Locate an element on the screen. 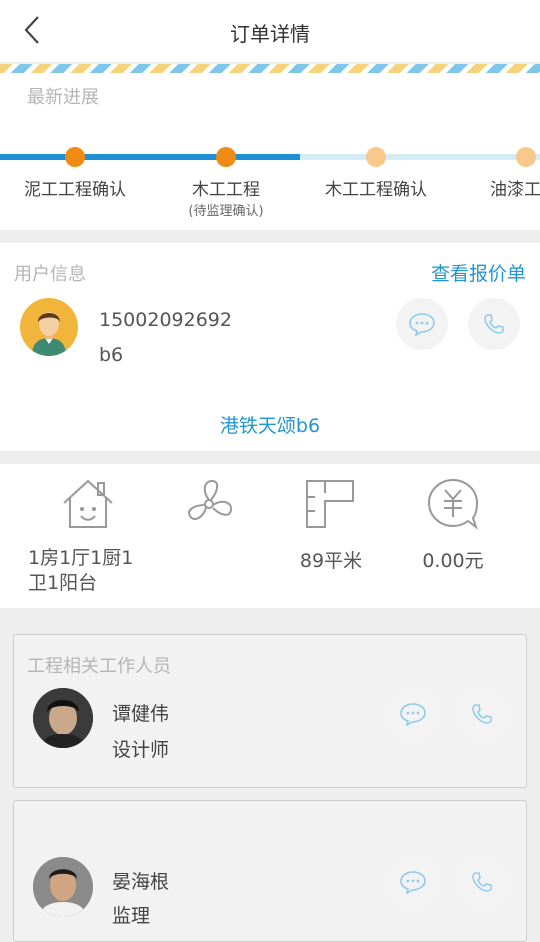 The height and width of the screenshot is (942, 540). staff-label: 工程相关工作人员 is located at coordinates (99, 666).